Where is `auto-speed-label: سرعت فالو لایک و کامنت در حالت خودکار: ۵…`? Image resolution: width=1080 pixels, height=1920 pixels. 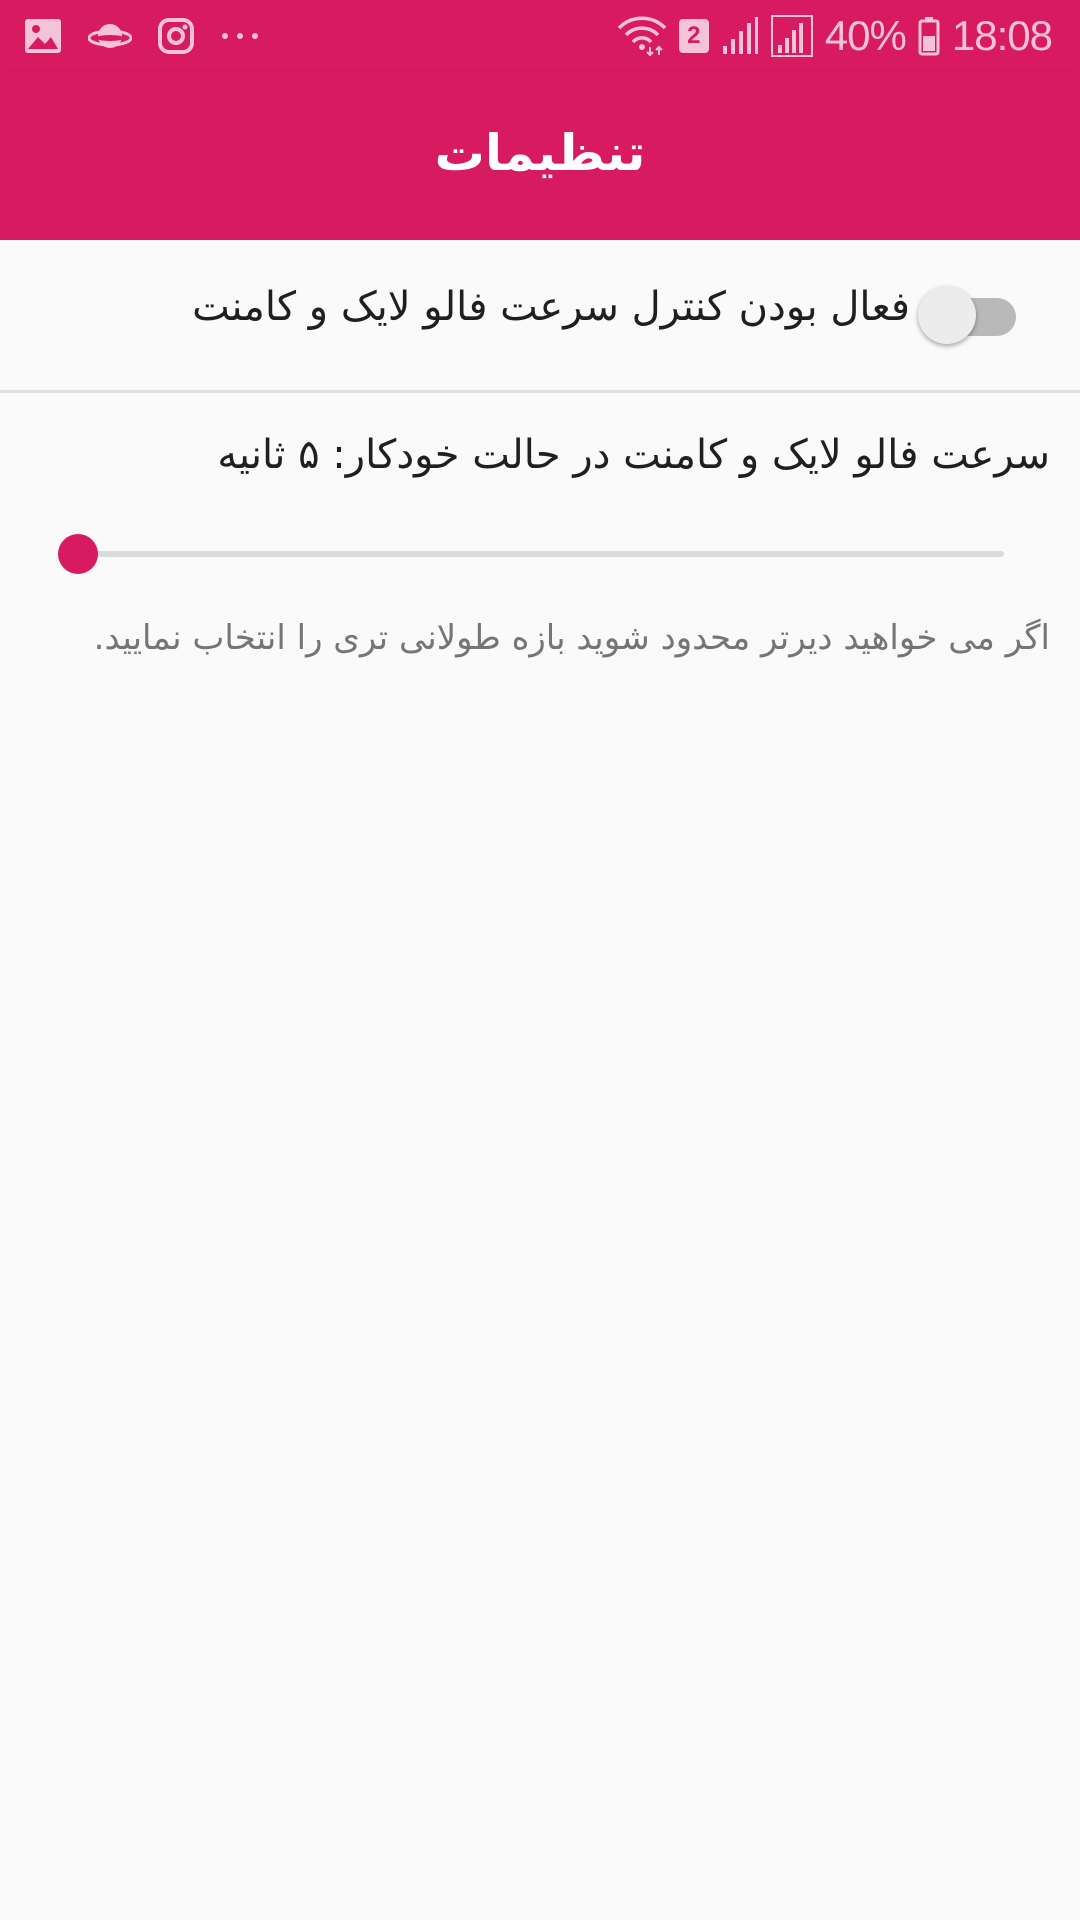
auto-speed-label: سرعت فالو لایک و کامنت در حالت خودکار: ۵… is located at coordinates (633, 455).